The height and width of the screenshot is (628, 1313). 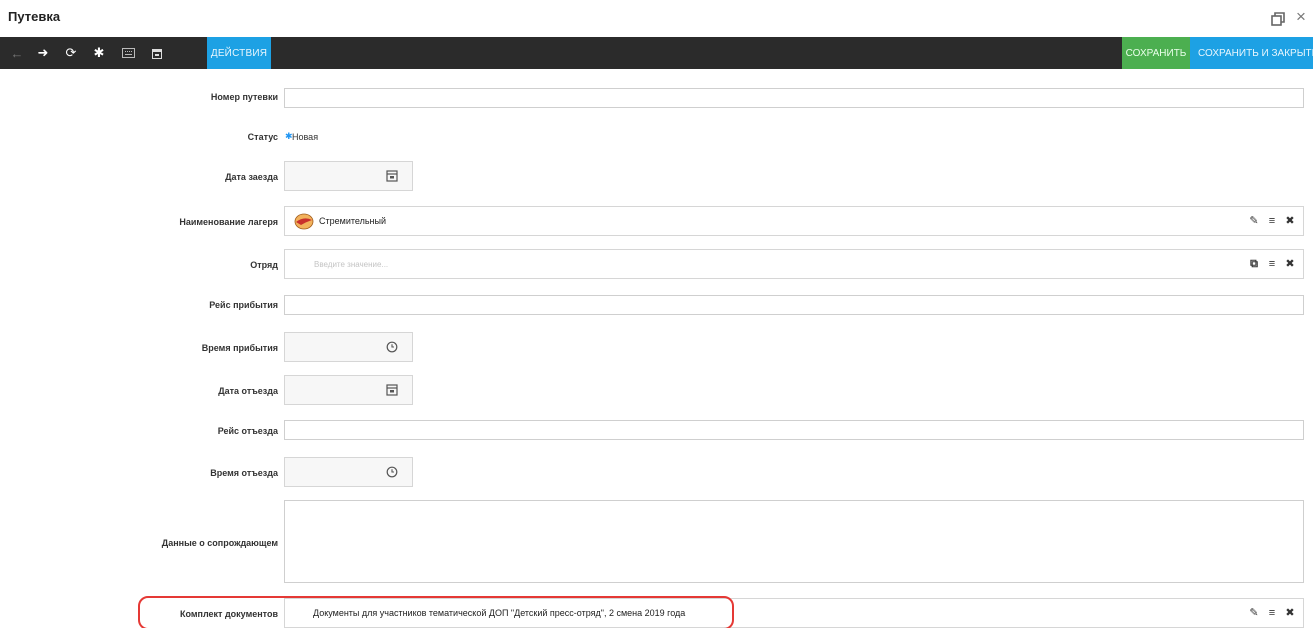 What do you see at coordinates (244, 473) in the screenshot?
I see `departure-time-label: Время отъезда` at bounding box center [244, 473].